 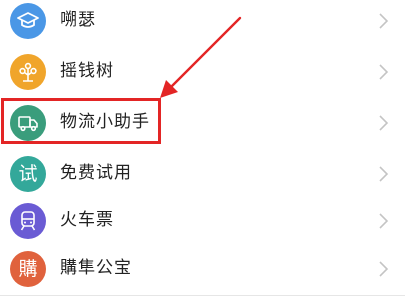 I want to click on menu-item-label: 免费试用, so click(x=96, y=173).